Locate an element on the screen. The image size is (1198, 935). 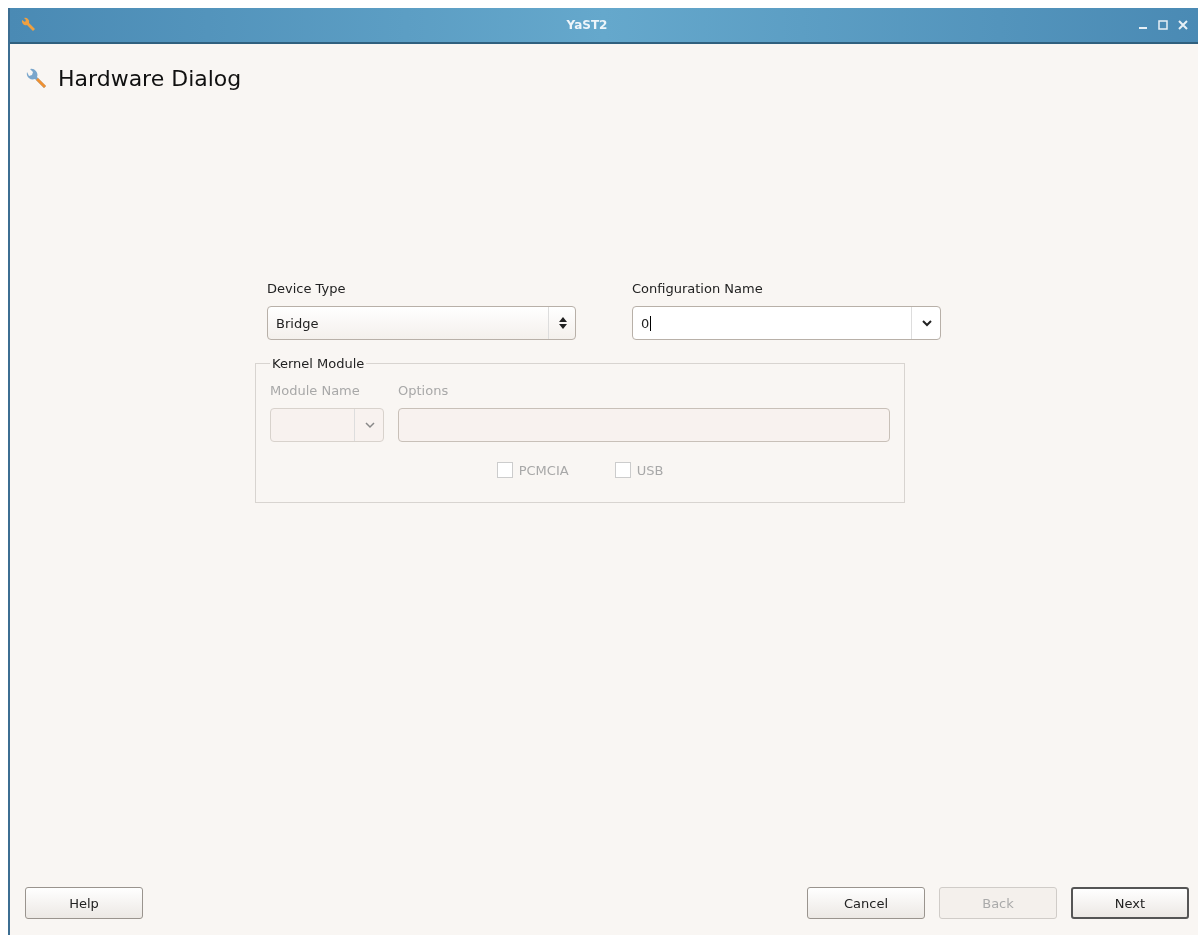
maximize-icon is located at coordinates (1163, 25).